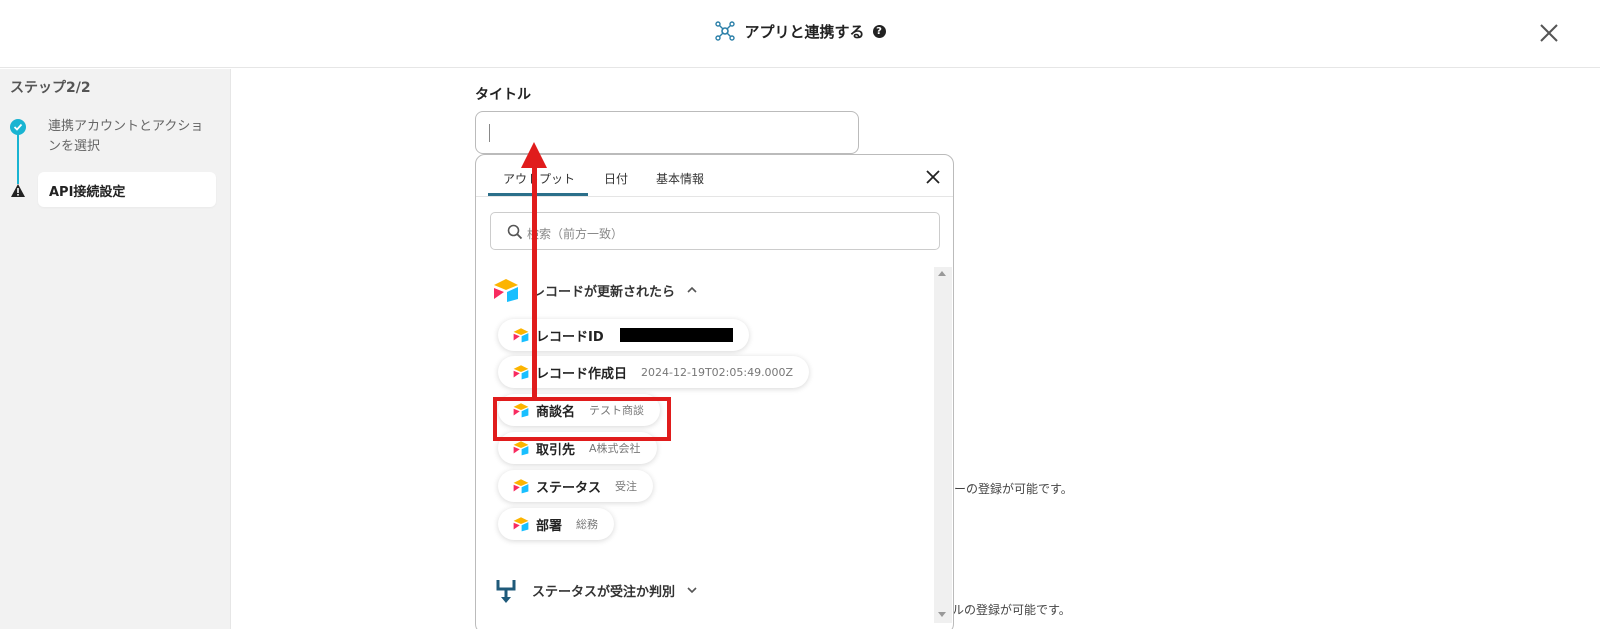 The width and height of the screenshot is (1600, 629). What do you see at coordinates (587, 524) in the screenshot?
I see `chip-value: 総務` at bounding box center [587, 524].